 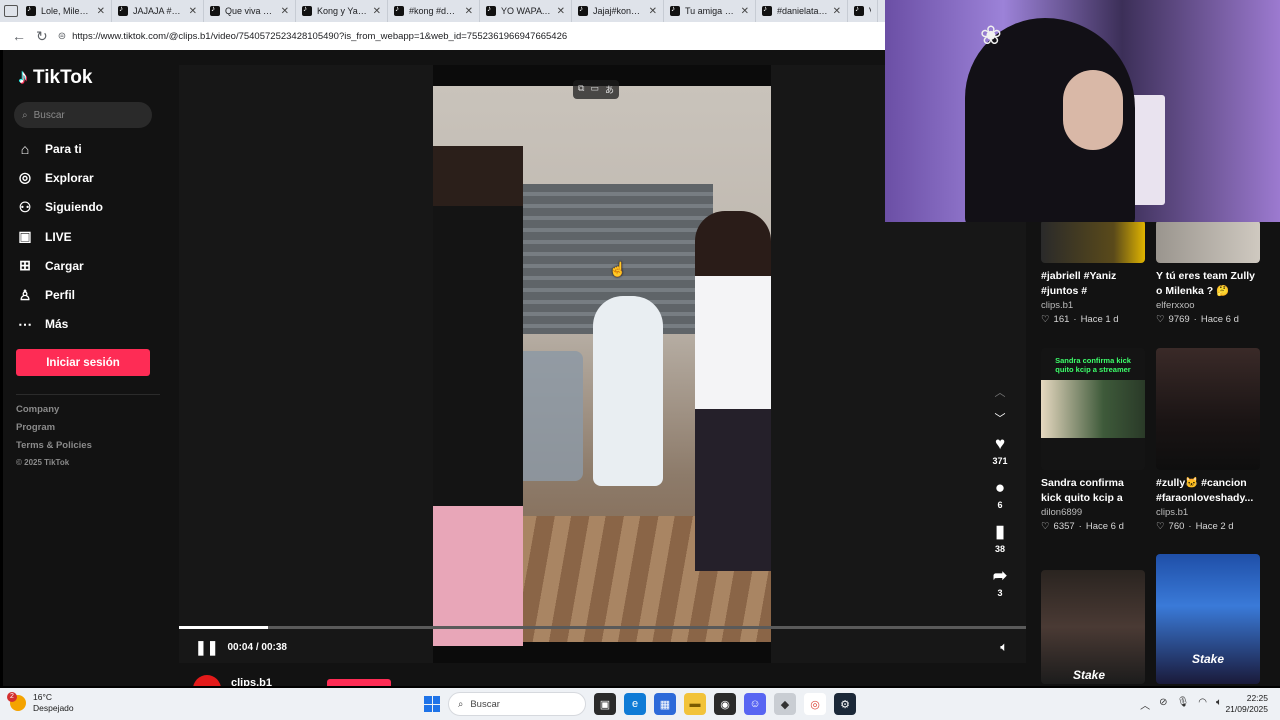 What do you see at coordinates (207, 680) in the screenshot?
I see `avatar` at bounding box center [207, 680].